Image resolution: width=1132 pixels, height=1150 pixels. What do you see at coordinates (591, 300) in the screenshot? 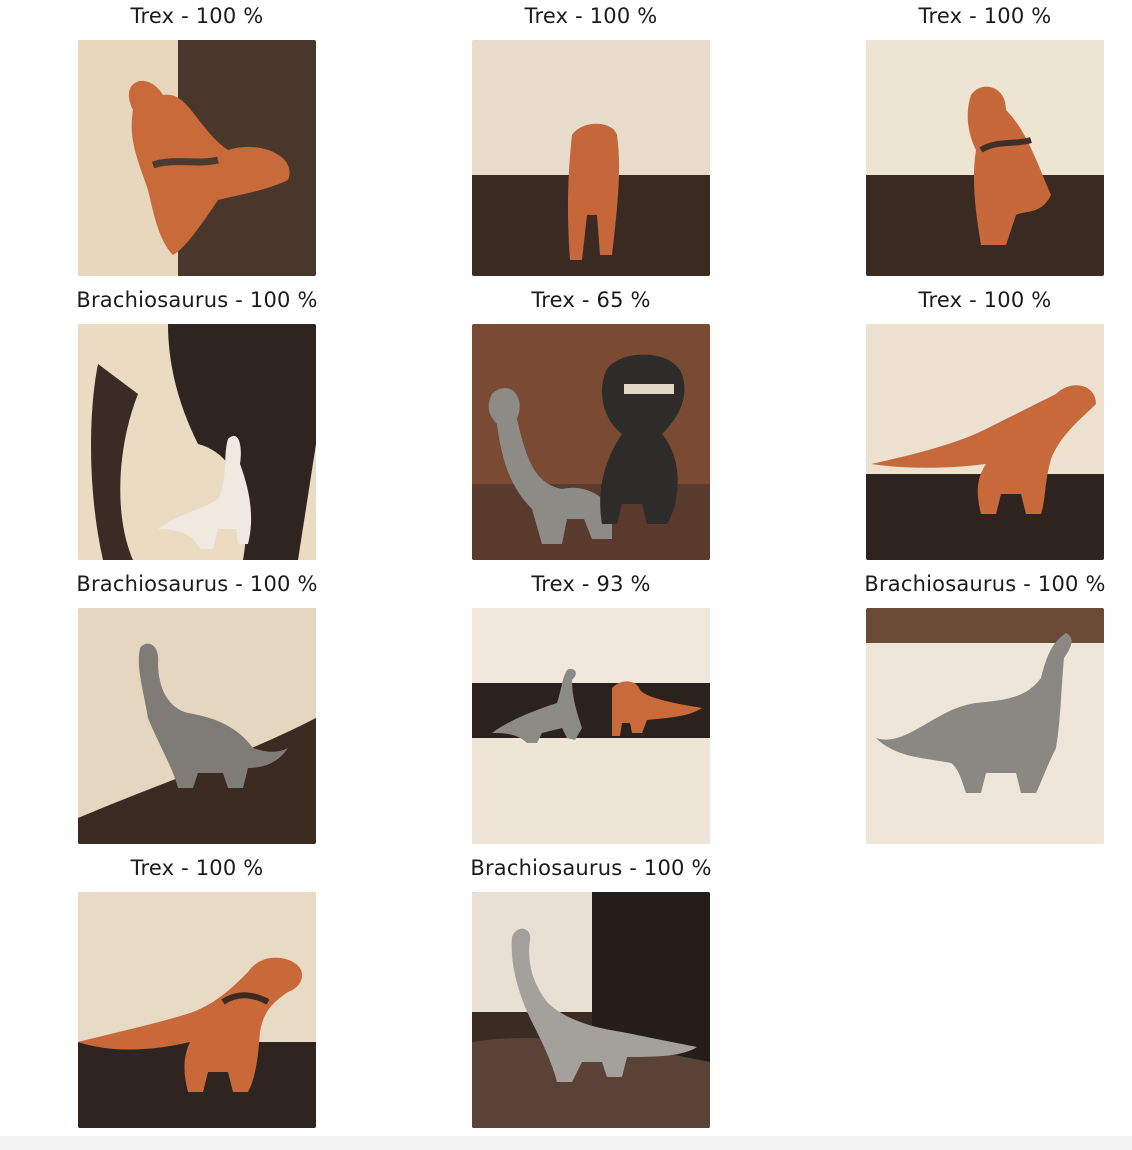
I see `image-caption: Trex - 65 %` at bounding box center [591, 300].